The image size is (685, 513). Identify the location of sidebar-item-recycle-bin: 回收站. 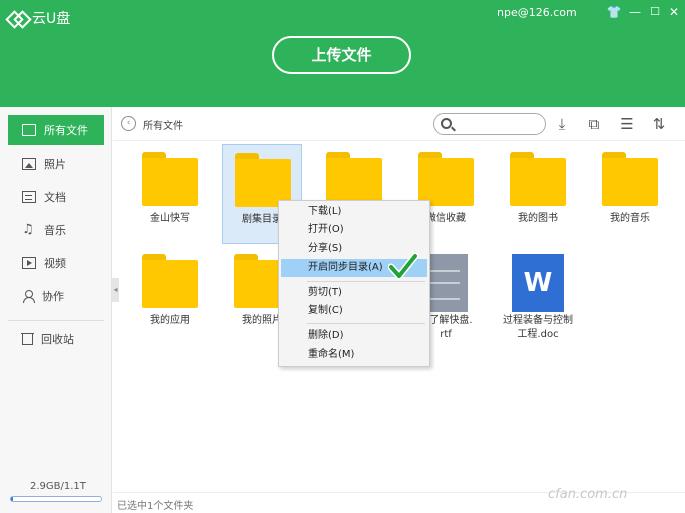
(56, 339).